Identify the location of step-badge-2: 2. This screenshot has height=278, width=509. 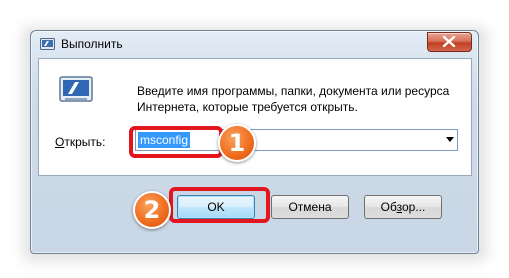
(152, 210).